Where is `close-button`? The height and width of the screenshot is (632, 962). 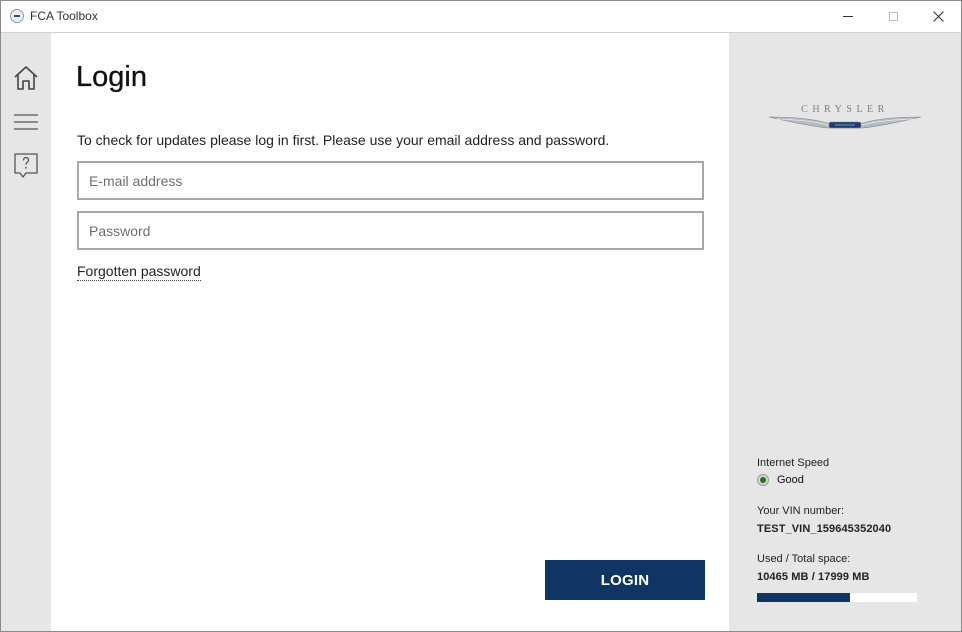 close-button is located at coordinates (938, 16).